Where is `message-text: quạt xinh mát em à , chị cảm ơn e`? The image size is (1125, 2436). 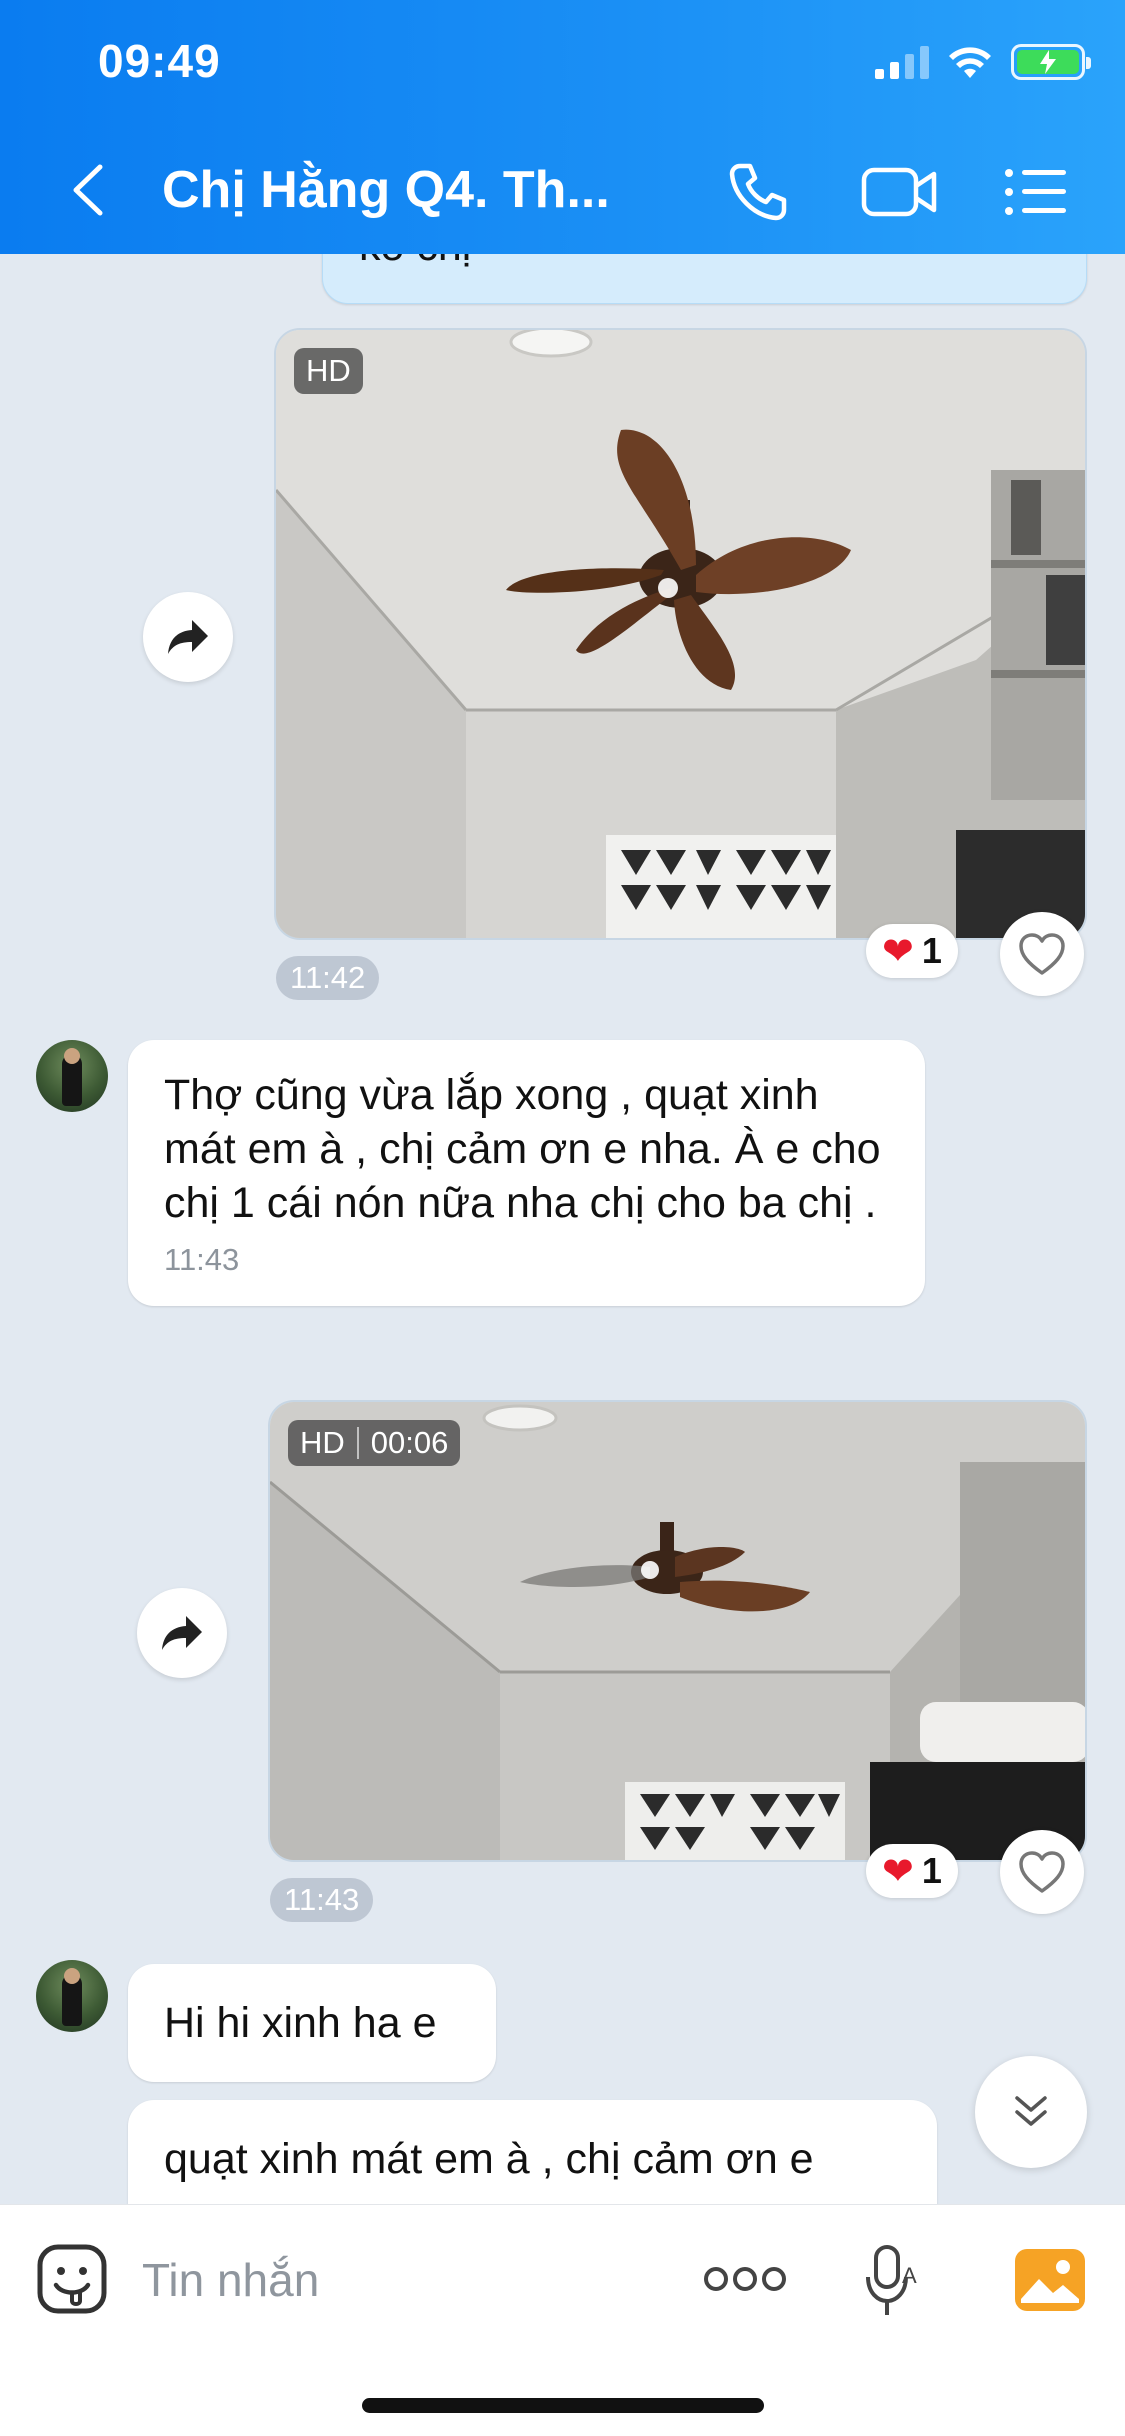 message-text: quạt xinh mát em à , chị cảm ơn e is located at coordinates (489, 2159).